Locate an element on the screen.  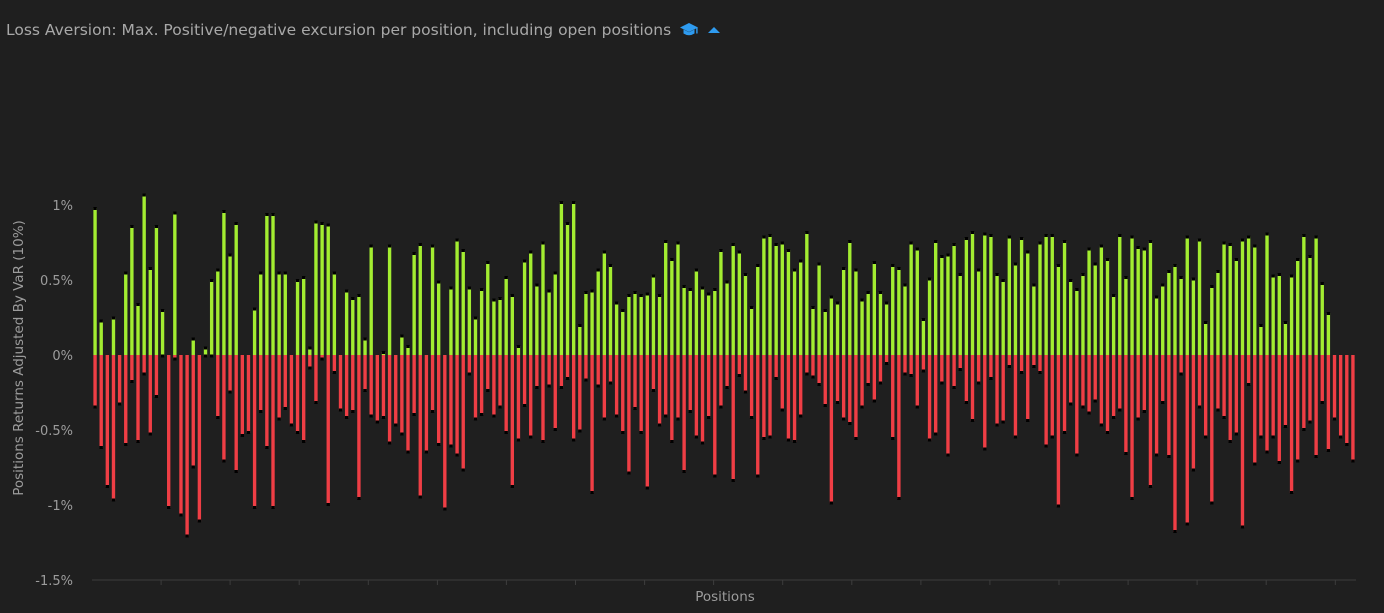
y-tick-label: 1% is located at coordinates (62, 206).